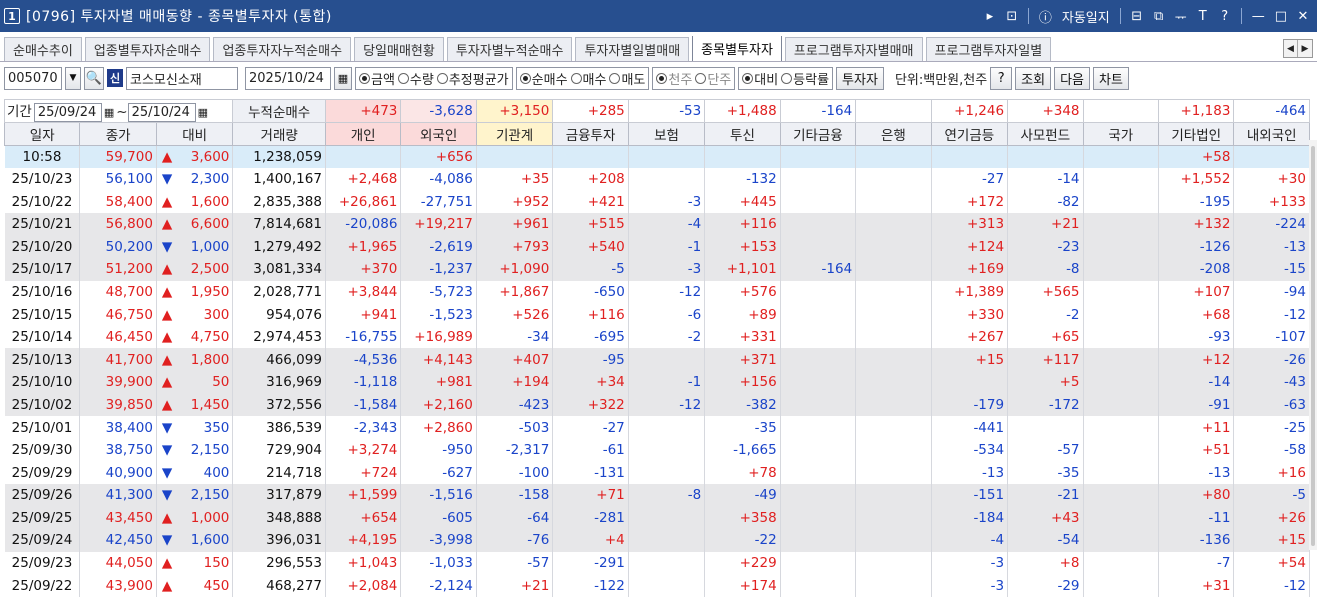  I want to click on screen-icon: ⊡, so click(1012, 16).